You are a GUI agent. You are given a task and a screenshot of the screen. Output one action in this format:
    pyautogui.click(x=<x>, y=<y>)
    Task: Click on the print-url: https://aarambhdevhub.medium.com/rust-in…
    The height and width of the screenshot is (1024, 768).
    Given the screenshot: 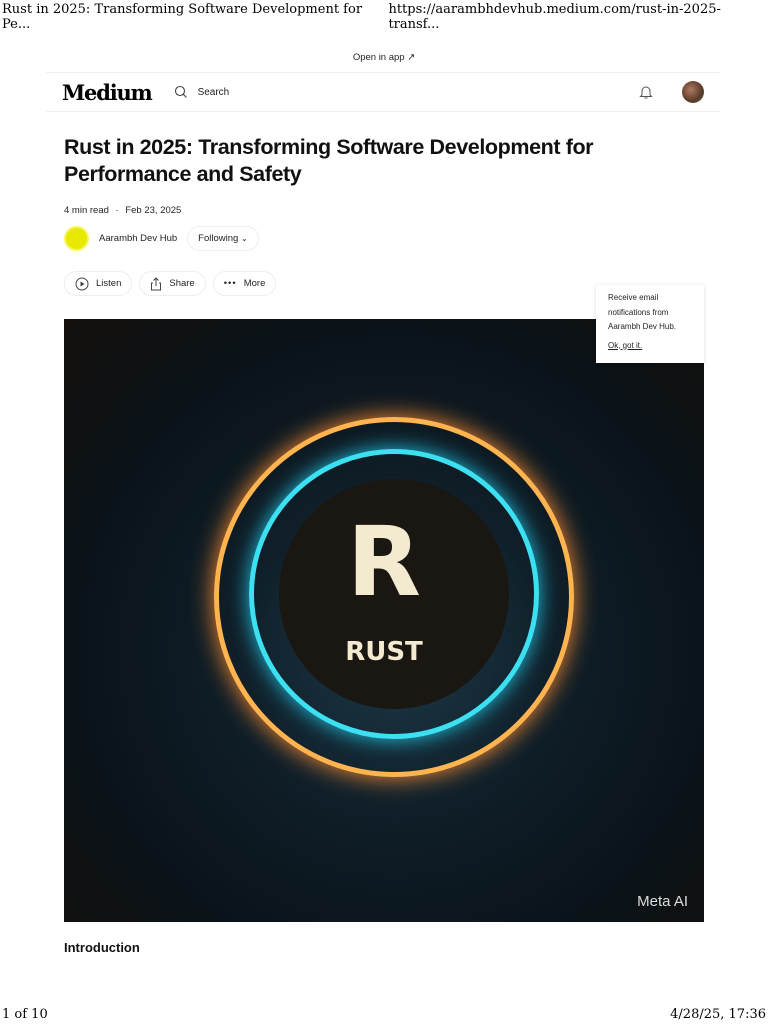 What is the action you would take?
    pyautogui.click(x=554, y=17)
    